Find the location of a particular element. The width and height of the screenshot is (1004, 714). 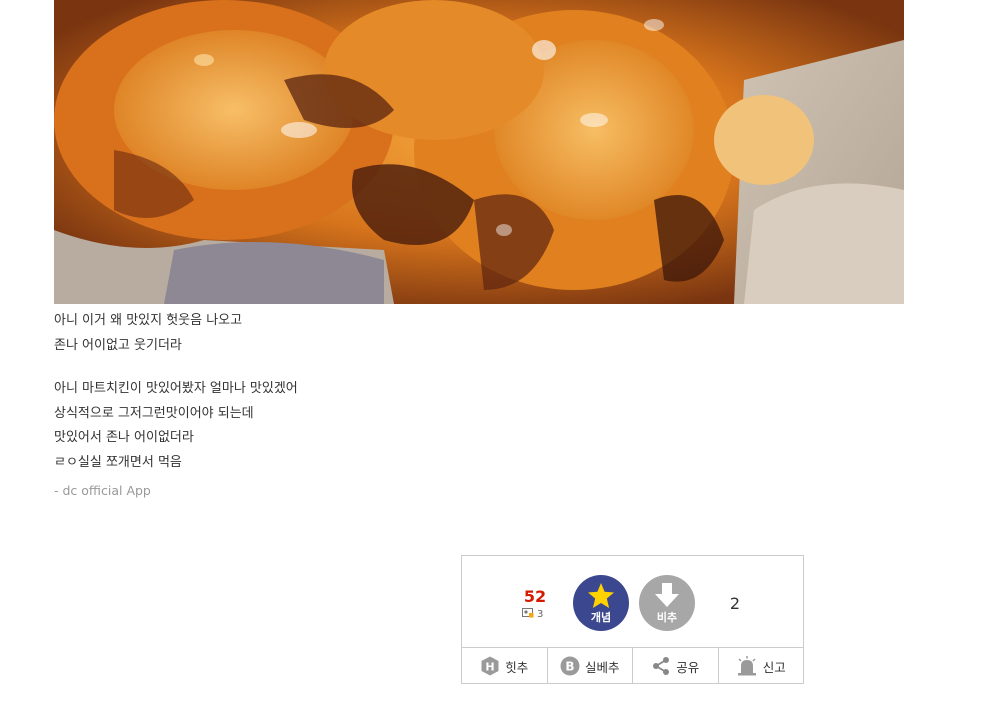

hit-icon: H is located at coordinates (490, 666).